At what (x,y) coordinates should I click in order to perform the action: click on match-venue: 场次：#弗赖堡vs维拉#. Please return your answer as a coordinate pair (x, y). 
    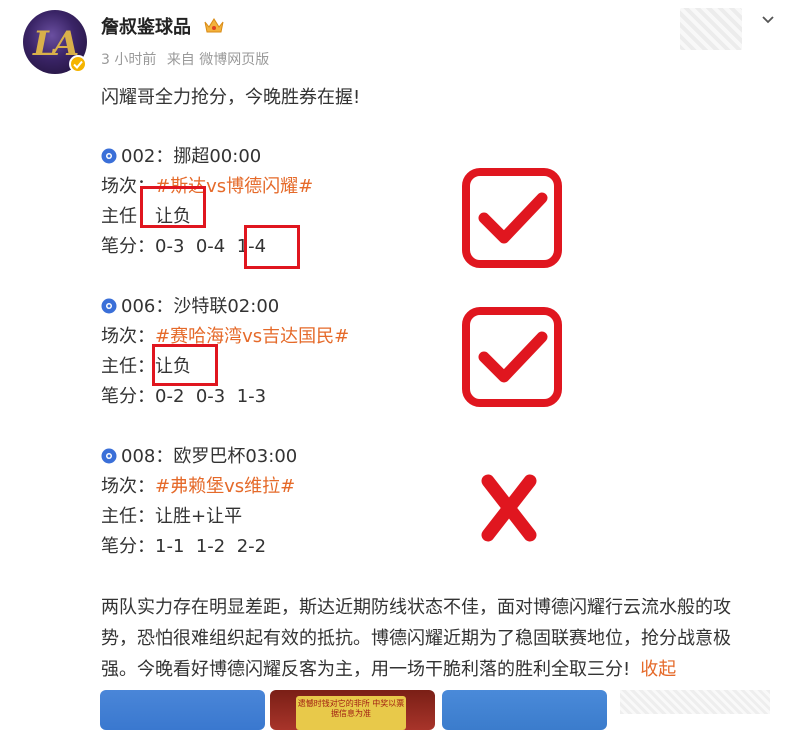
    Looking at the image, I should click on (198, 485).